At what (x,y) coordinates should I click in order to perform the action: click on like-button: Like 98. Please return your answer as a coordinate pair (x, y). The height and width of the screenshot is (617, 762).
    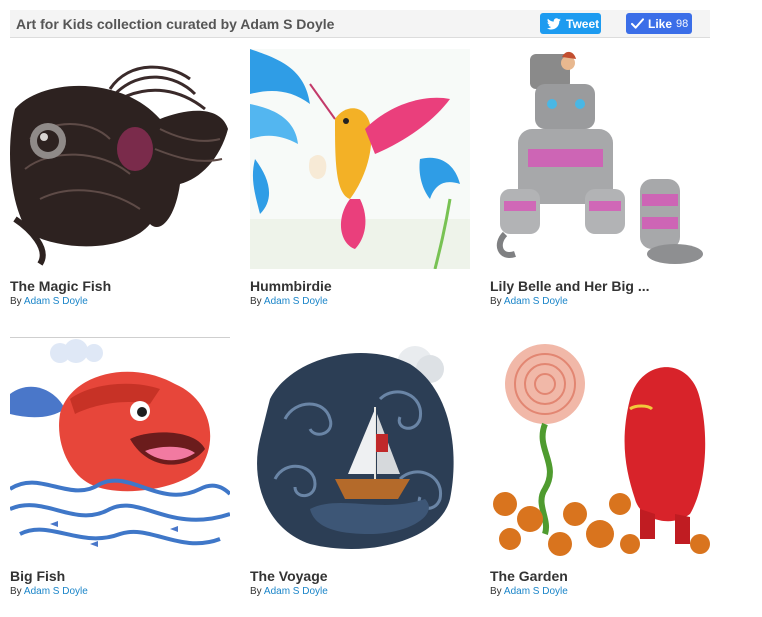
    Looking at the image, I should click on (659, 23).